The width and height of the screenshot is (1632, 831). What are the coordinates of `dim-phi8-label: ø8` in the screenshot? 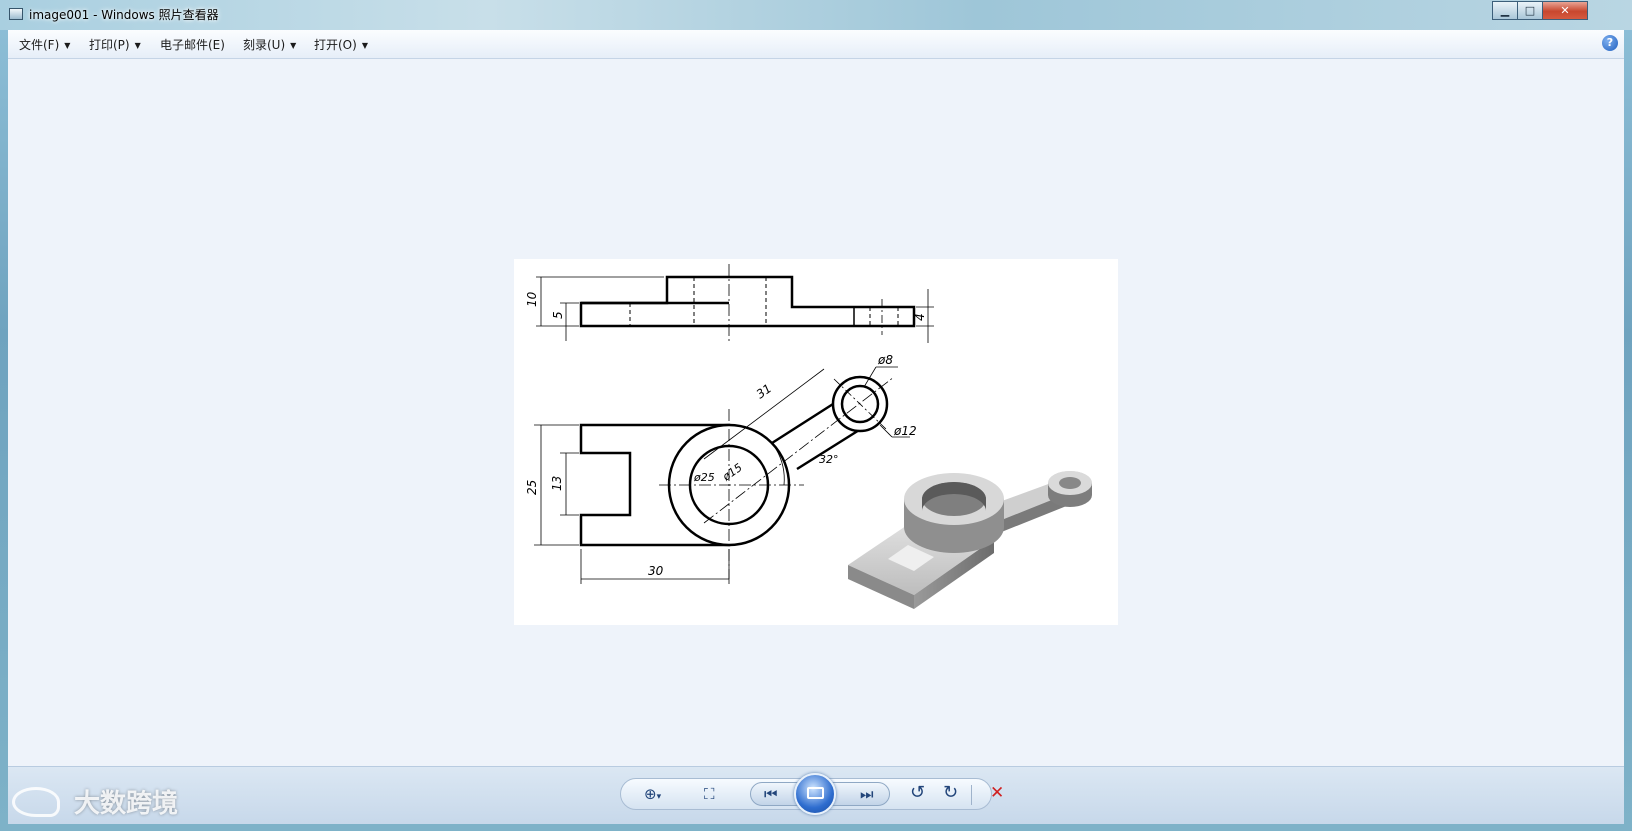 It's located at (885, 360).